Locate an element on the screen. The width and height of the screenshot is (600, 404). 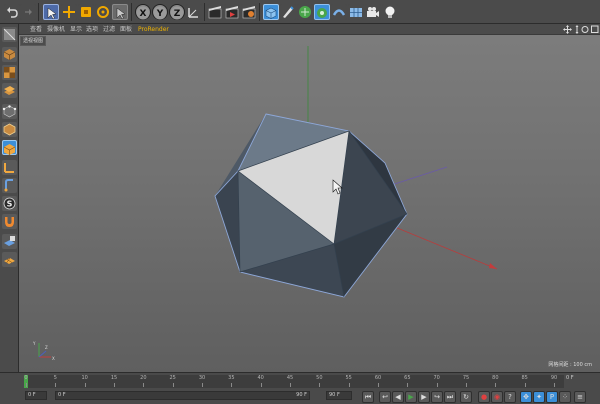
redo-button is located at coordinates (28, 12).